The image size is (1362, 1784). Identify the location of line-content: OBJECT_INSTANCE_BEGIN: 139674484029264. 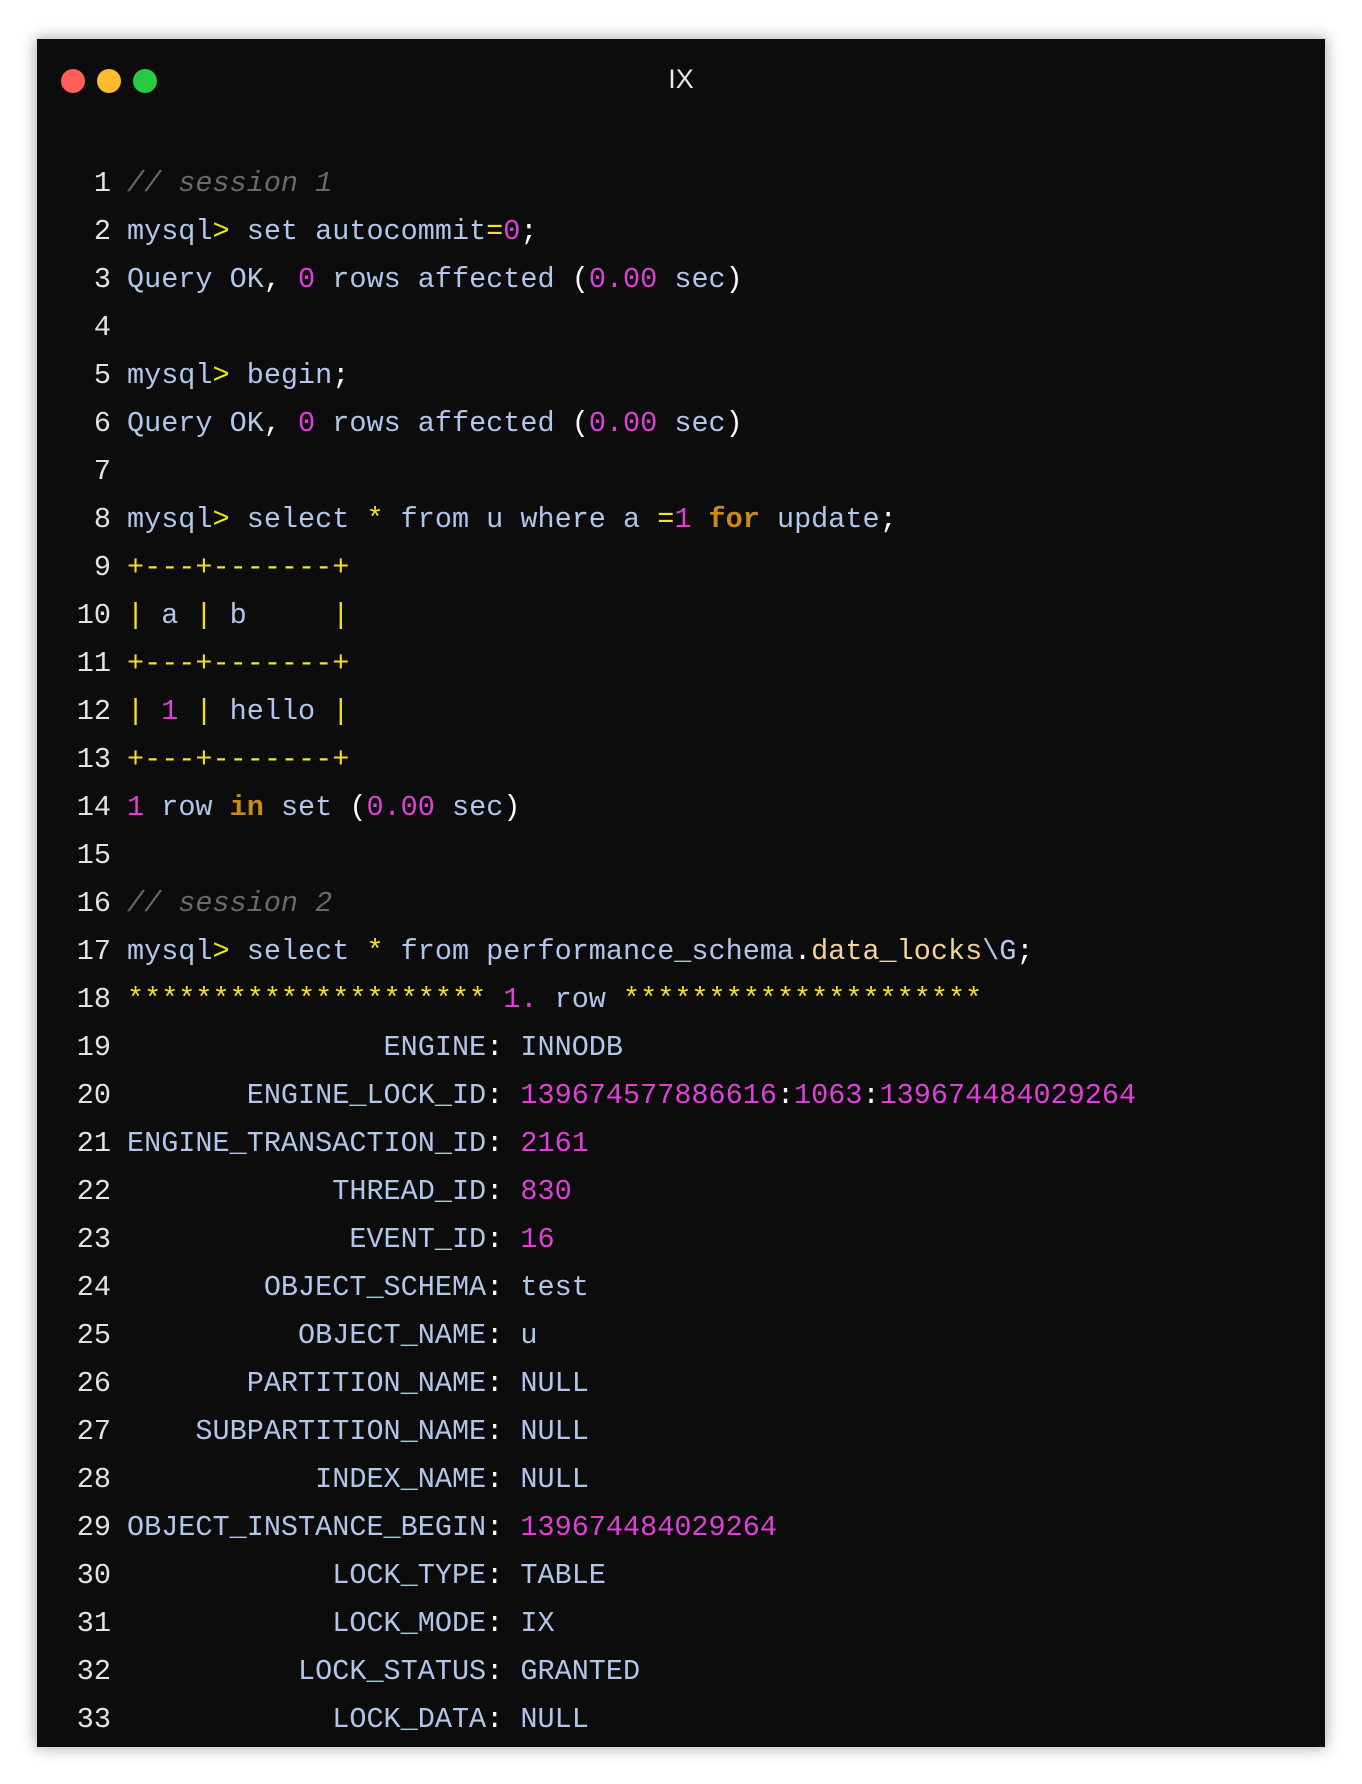
(452, 1528).